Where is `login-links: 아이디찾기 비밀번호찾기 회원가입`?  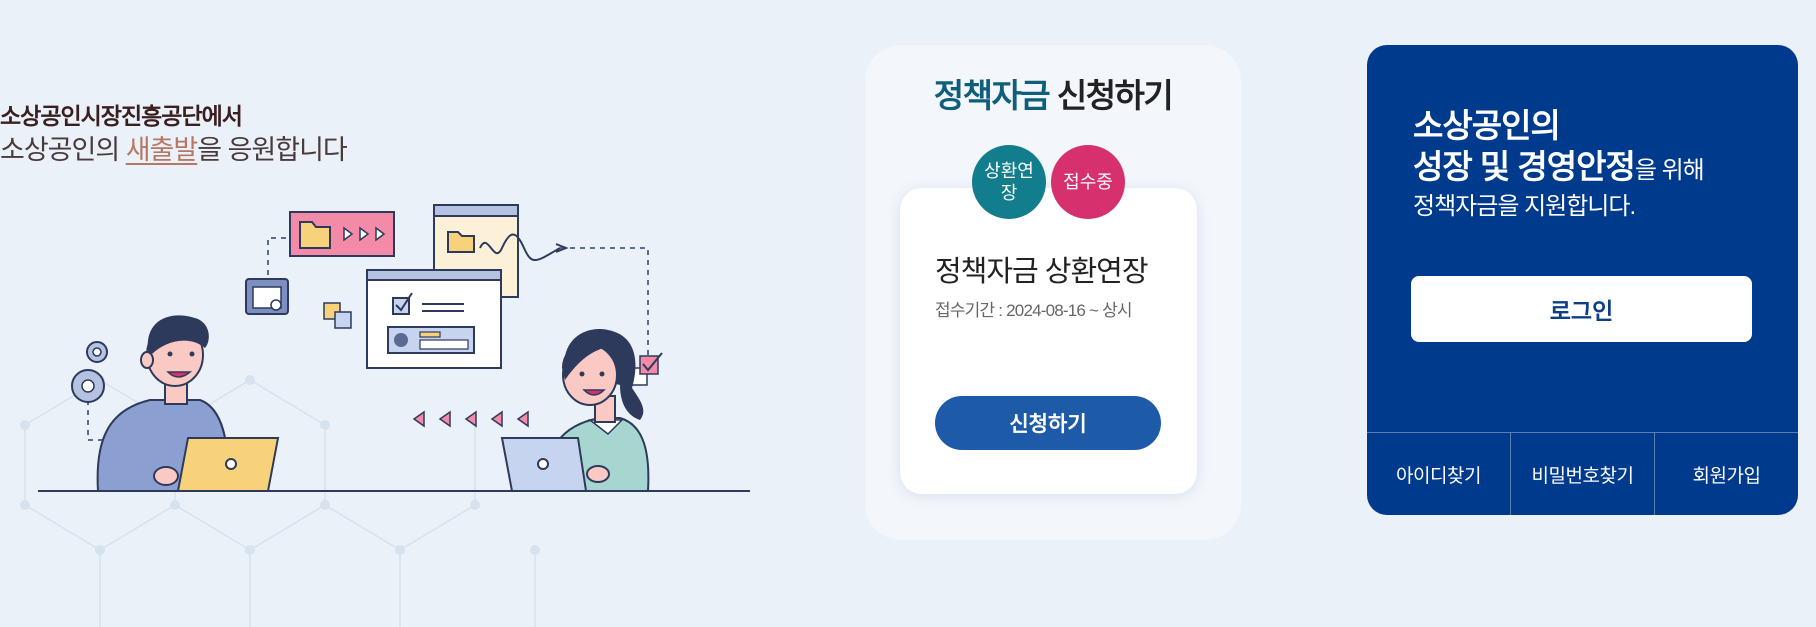
login-links: 아이디찾기 비밀번호찾기 회원가입 is located at coordinates (1582, 473).